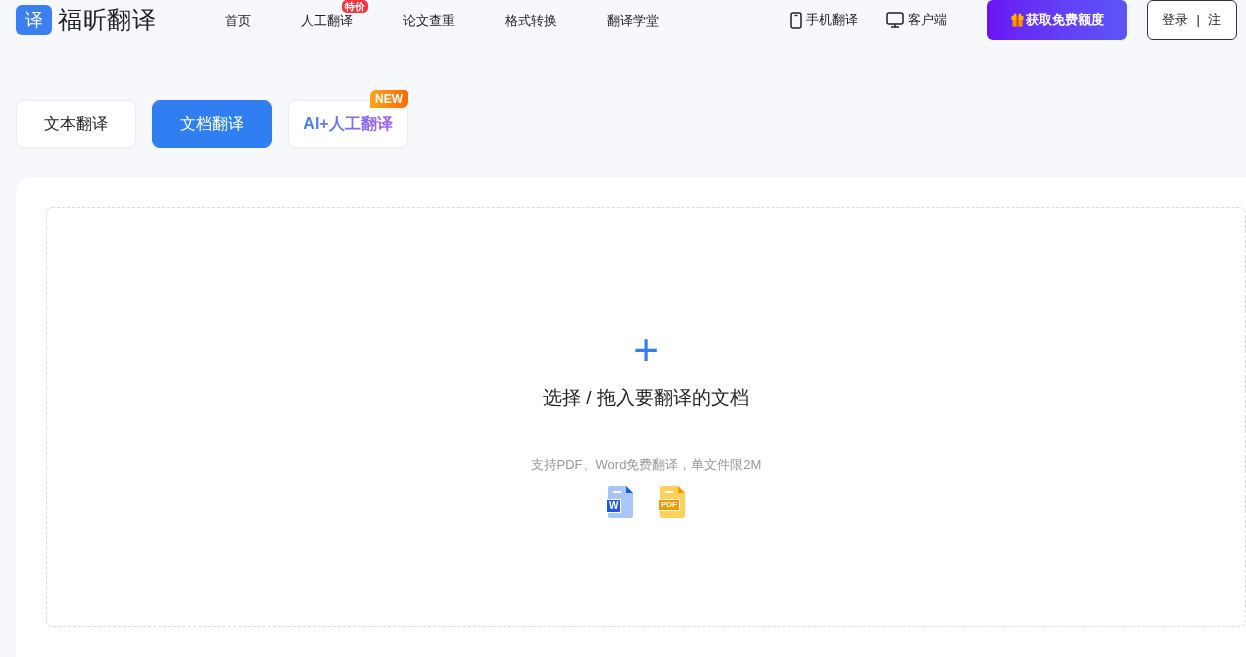 Image resolution: width=1246 pixels, height=657 pixels. I want to click on free-quota-button: 获取免费额度, so click(1057, 20).